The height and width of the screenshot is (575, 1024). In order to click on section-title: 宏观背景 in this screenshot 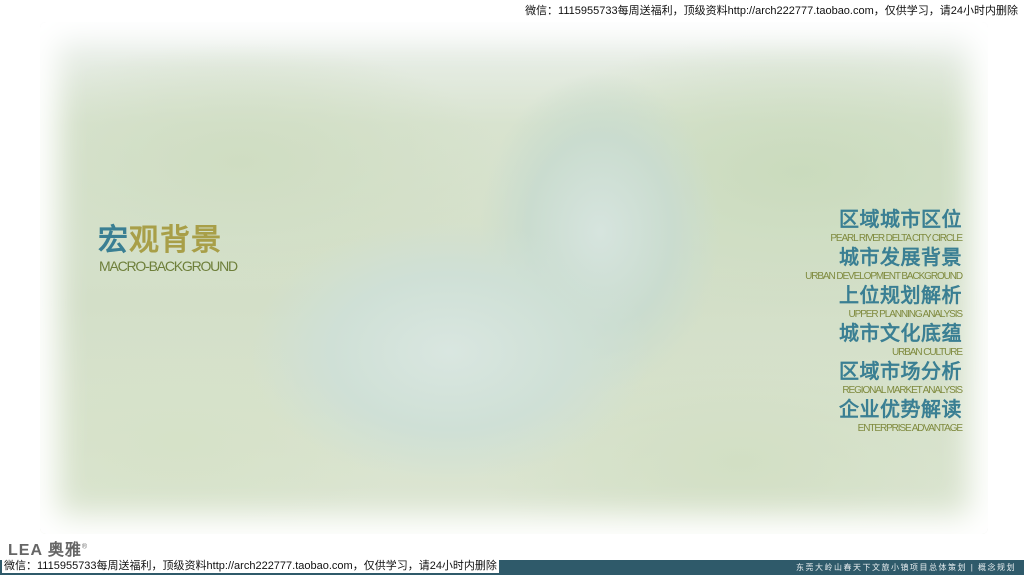, I will do `click(160, 237)`.